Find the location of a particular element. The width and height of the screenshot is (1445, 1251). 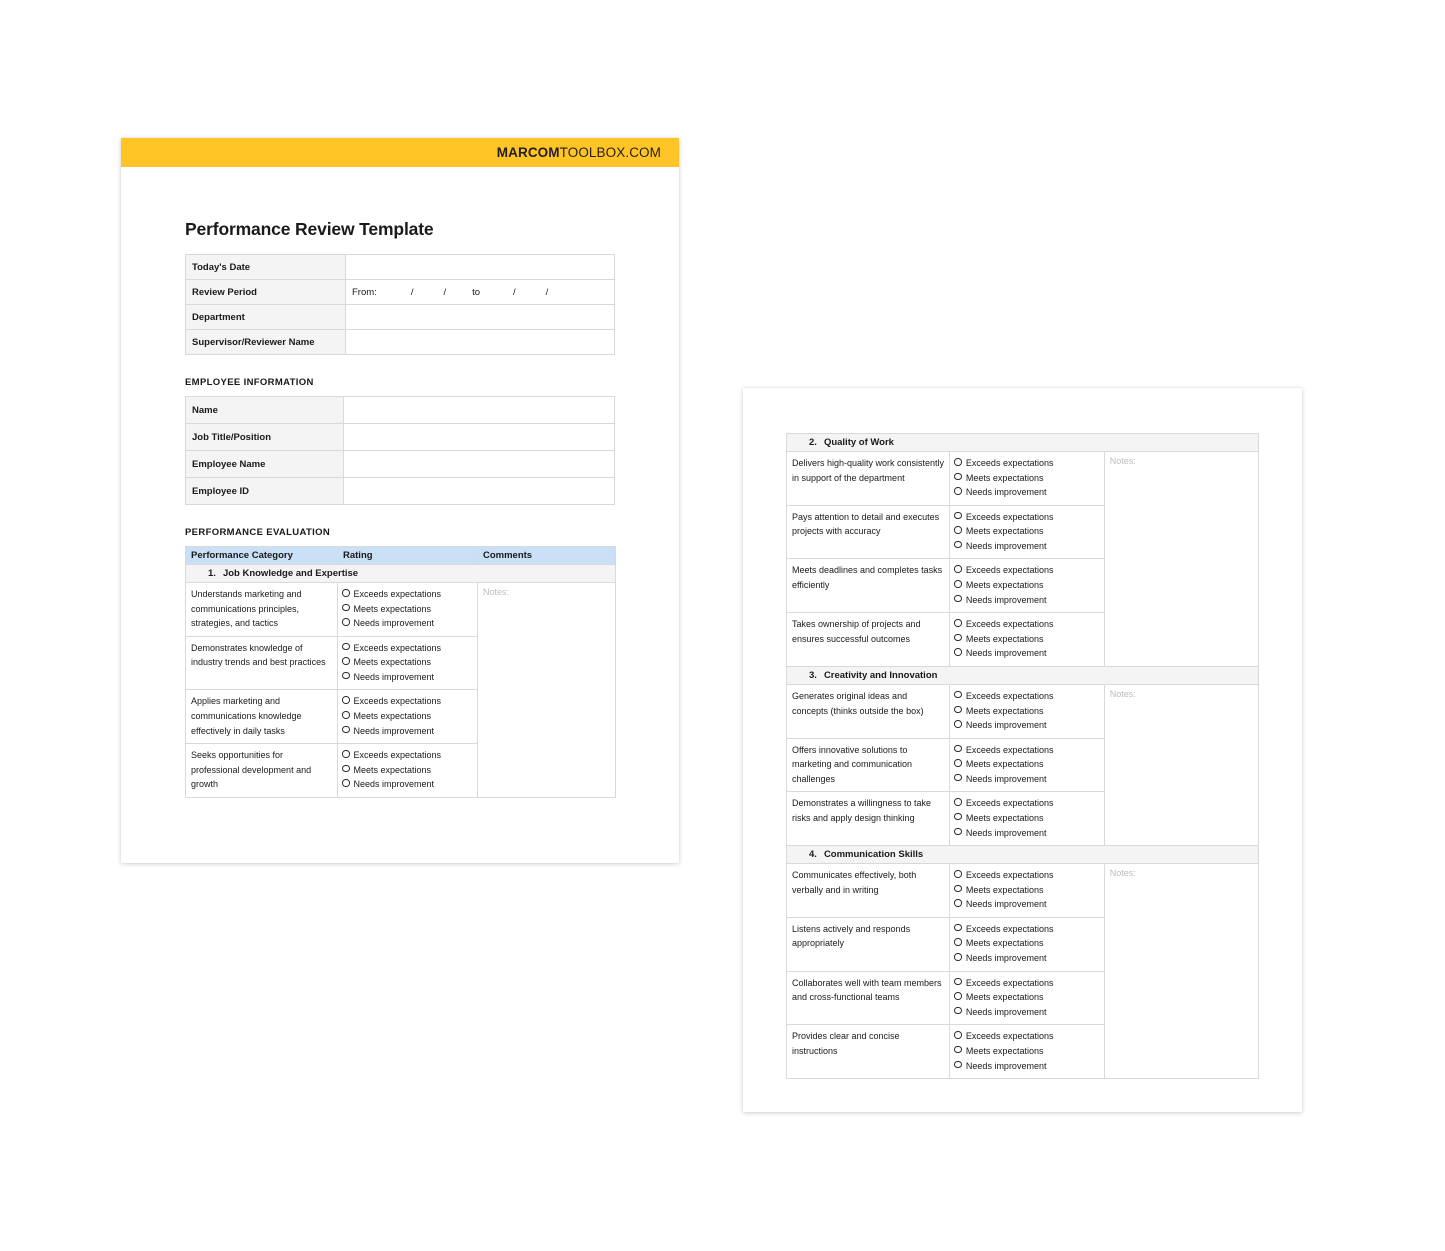

employee-full-name-field is located at coordinates (479, 464).